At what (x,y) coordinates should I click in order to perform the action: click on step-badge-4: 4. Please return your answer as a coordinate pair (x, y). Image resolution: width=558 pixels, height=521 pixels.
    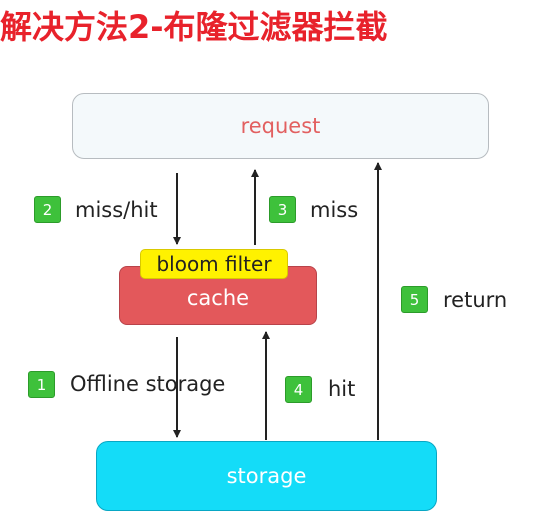
    Looking at the image, I should click on (298, 389).